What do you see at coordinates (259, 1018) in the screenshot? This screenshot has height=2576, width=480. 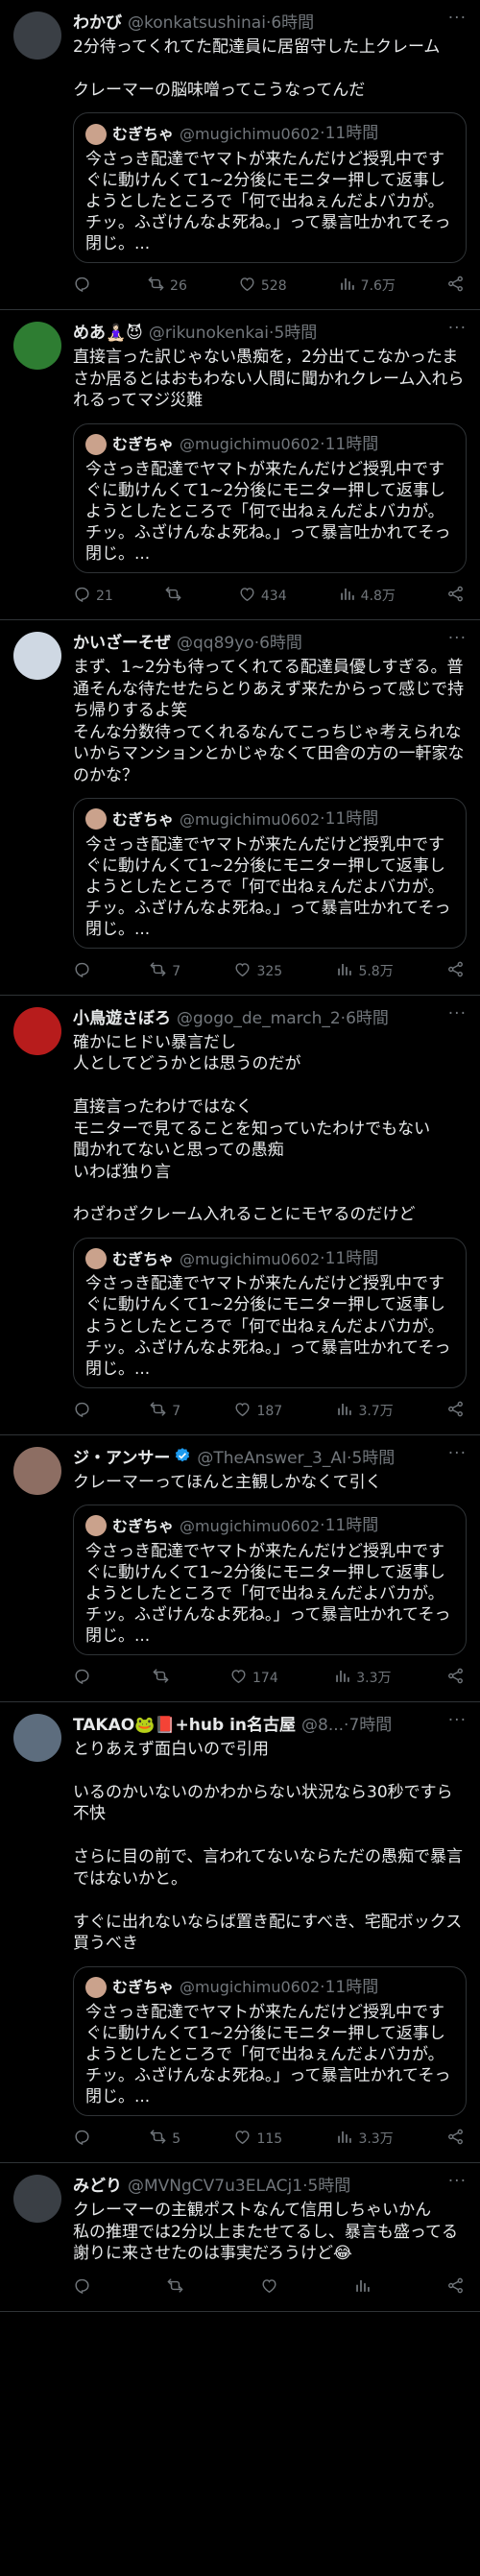 I see `author-handle: @gogo_de_march_2` at bounding box center [259, 1018].